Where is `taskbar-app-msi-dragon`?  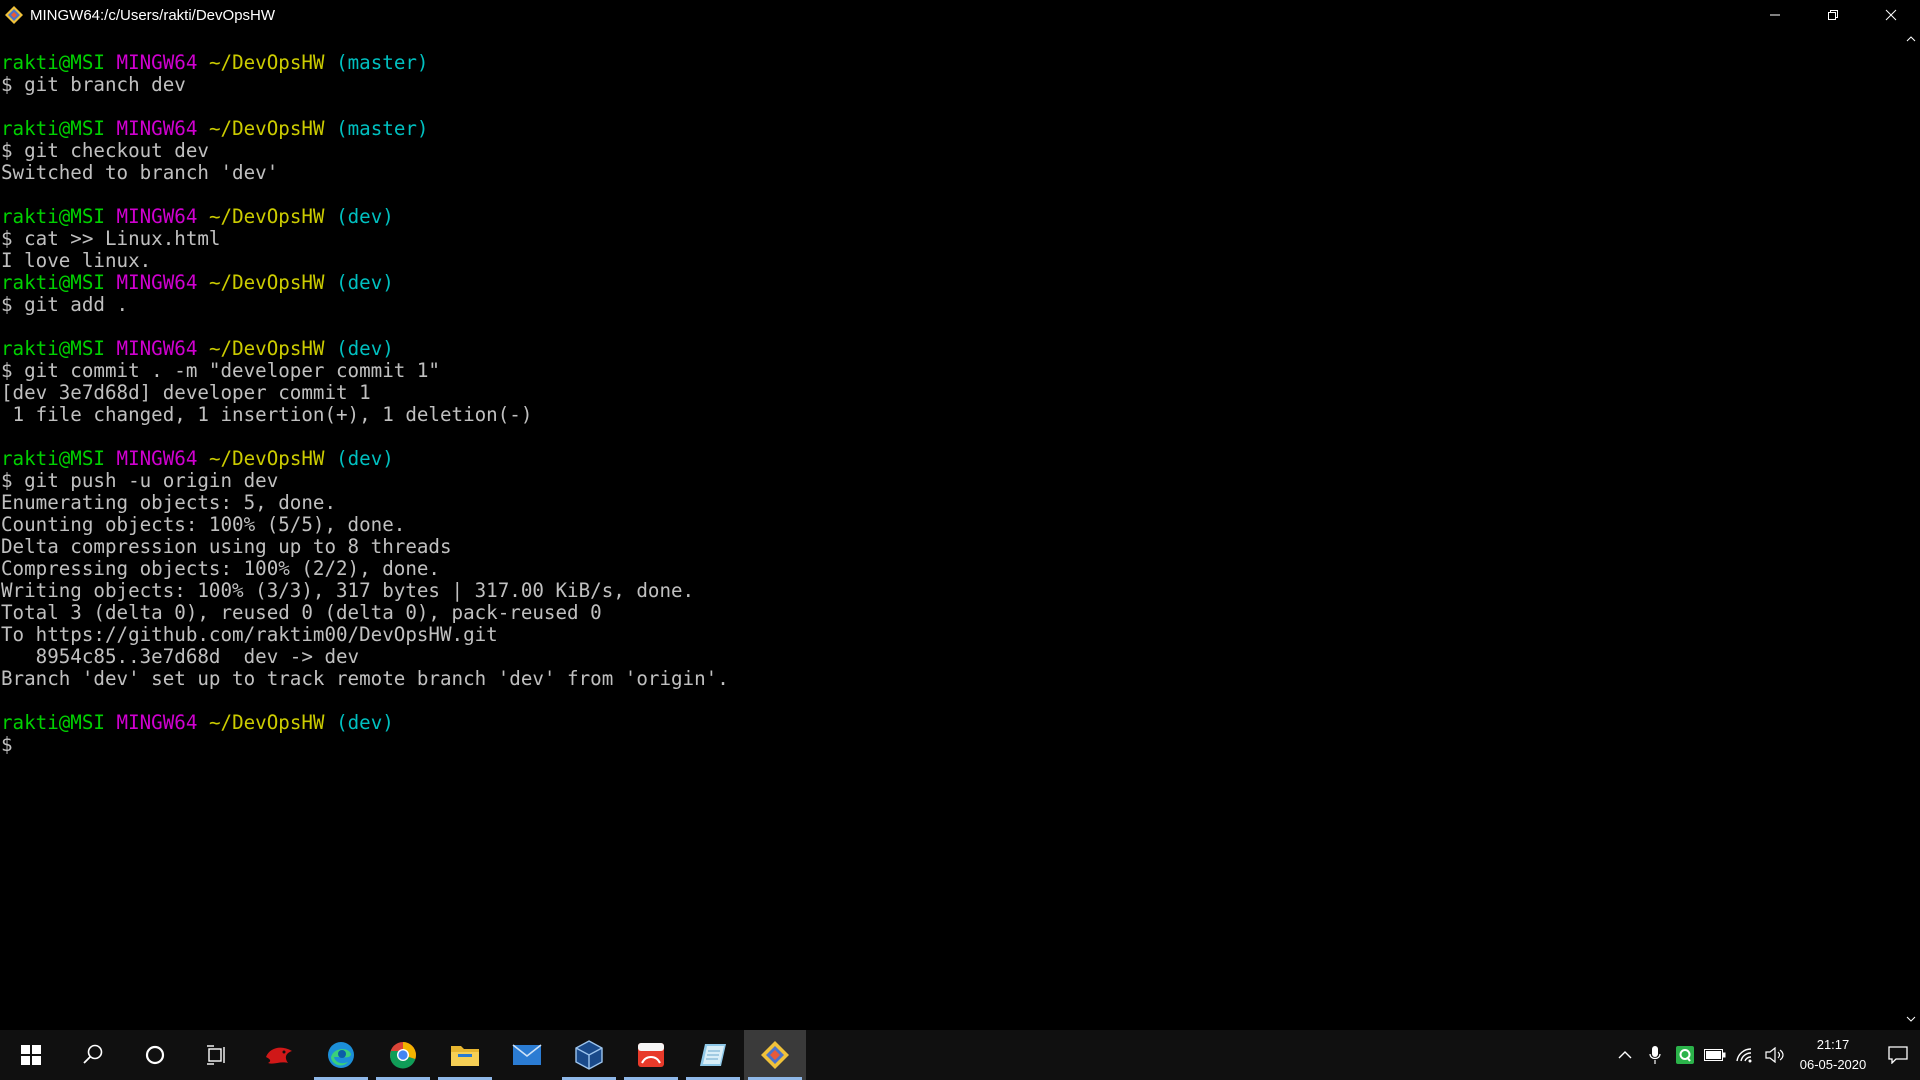 taskbar-app-msi-dragon is located at coordinates (279, 1055).